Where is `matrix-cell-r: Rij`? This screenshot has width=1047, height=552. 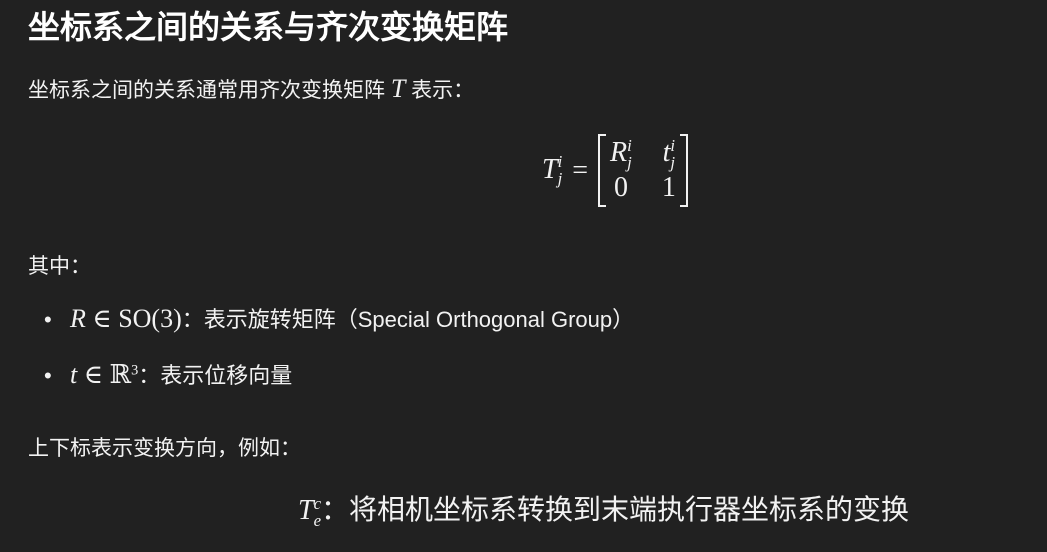
matrix-cell-r: Rij is located at coordinates (621, 153).